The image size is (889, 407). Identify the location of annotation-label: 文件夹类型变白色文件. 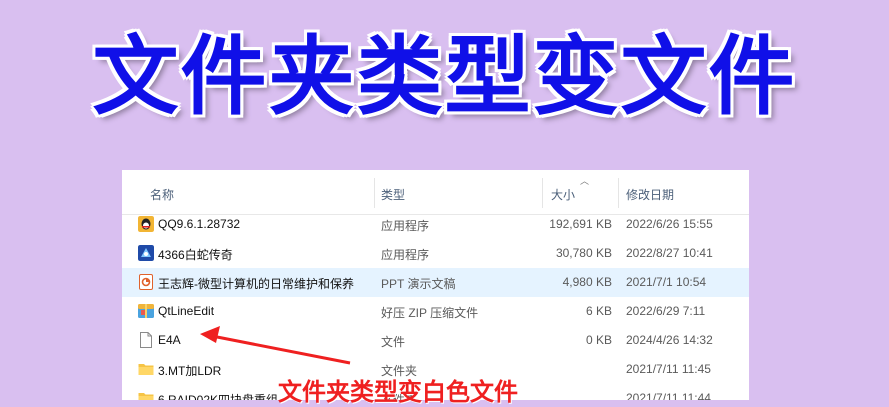
(398, 392).